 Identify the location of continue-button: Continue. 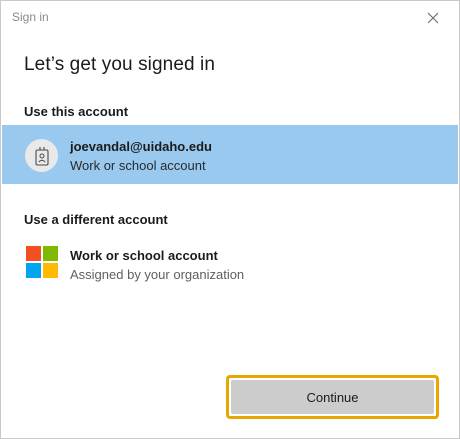
(332, 397).